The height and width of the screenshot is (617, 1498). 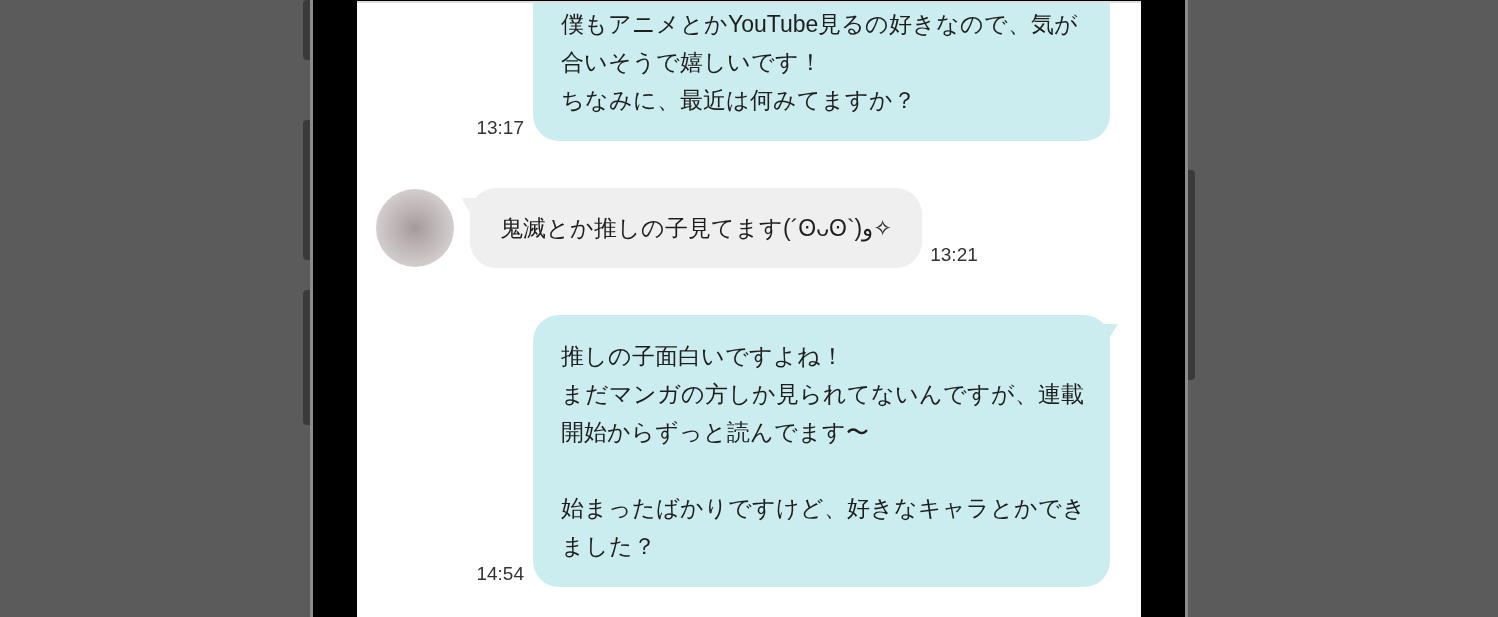 I want to click on message-text: 僕もアニメとかYouTube見るの好きなので、気が合いそうで嬉しいです！, so click(x=820, y=43).